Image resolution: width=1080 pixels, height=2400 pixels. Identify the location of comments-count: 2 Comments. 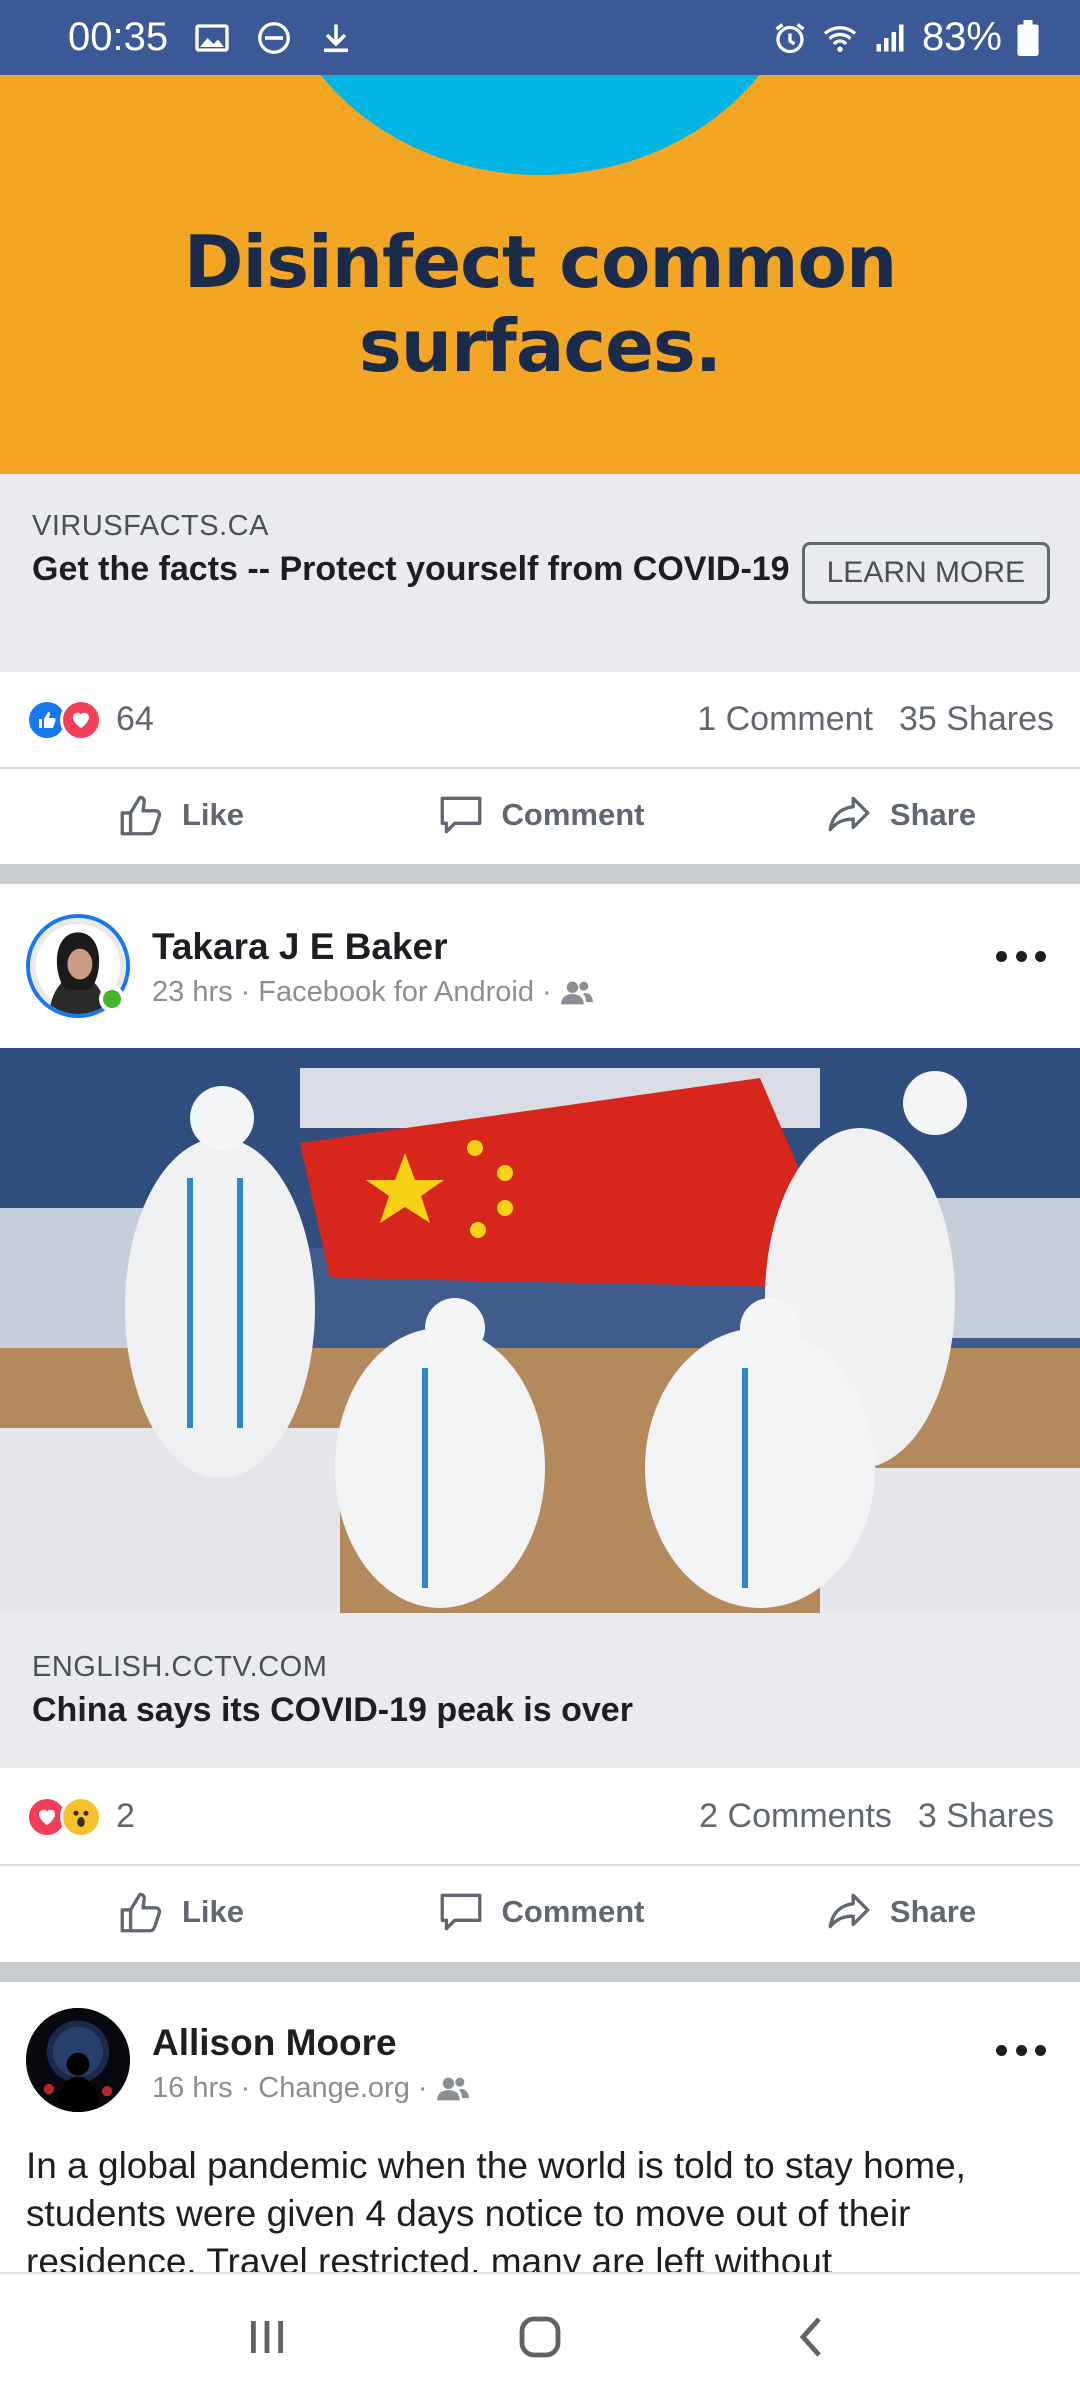
(795, 1816).